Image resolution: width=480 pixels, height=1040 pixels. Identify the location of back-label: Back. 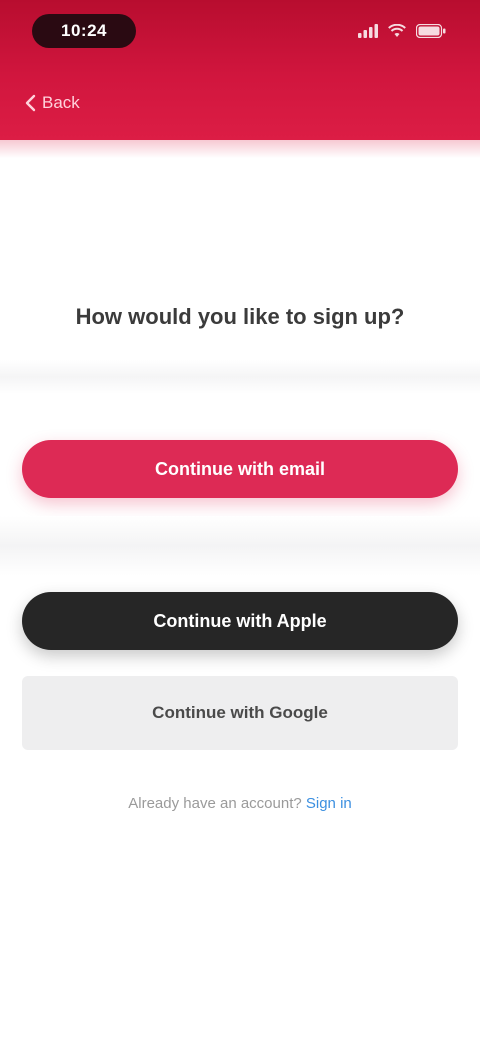
(61, 102).